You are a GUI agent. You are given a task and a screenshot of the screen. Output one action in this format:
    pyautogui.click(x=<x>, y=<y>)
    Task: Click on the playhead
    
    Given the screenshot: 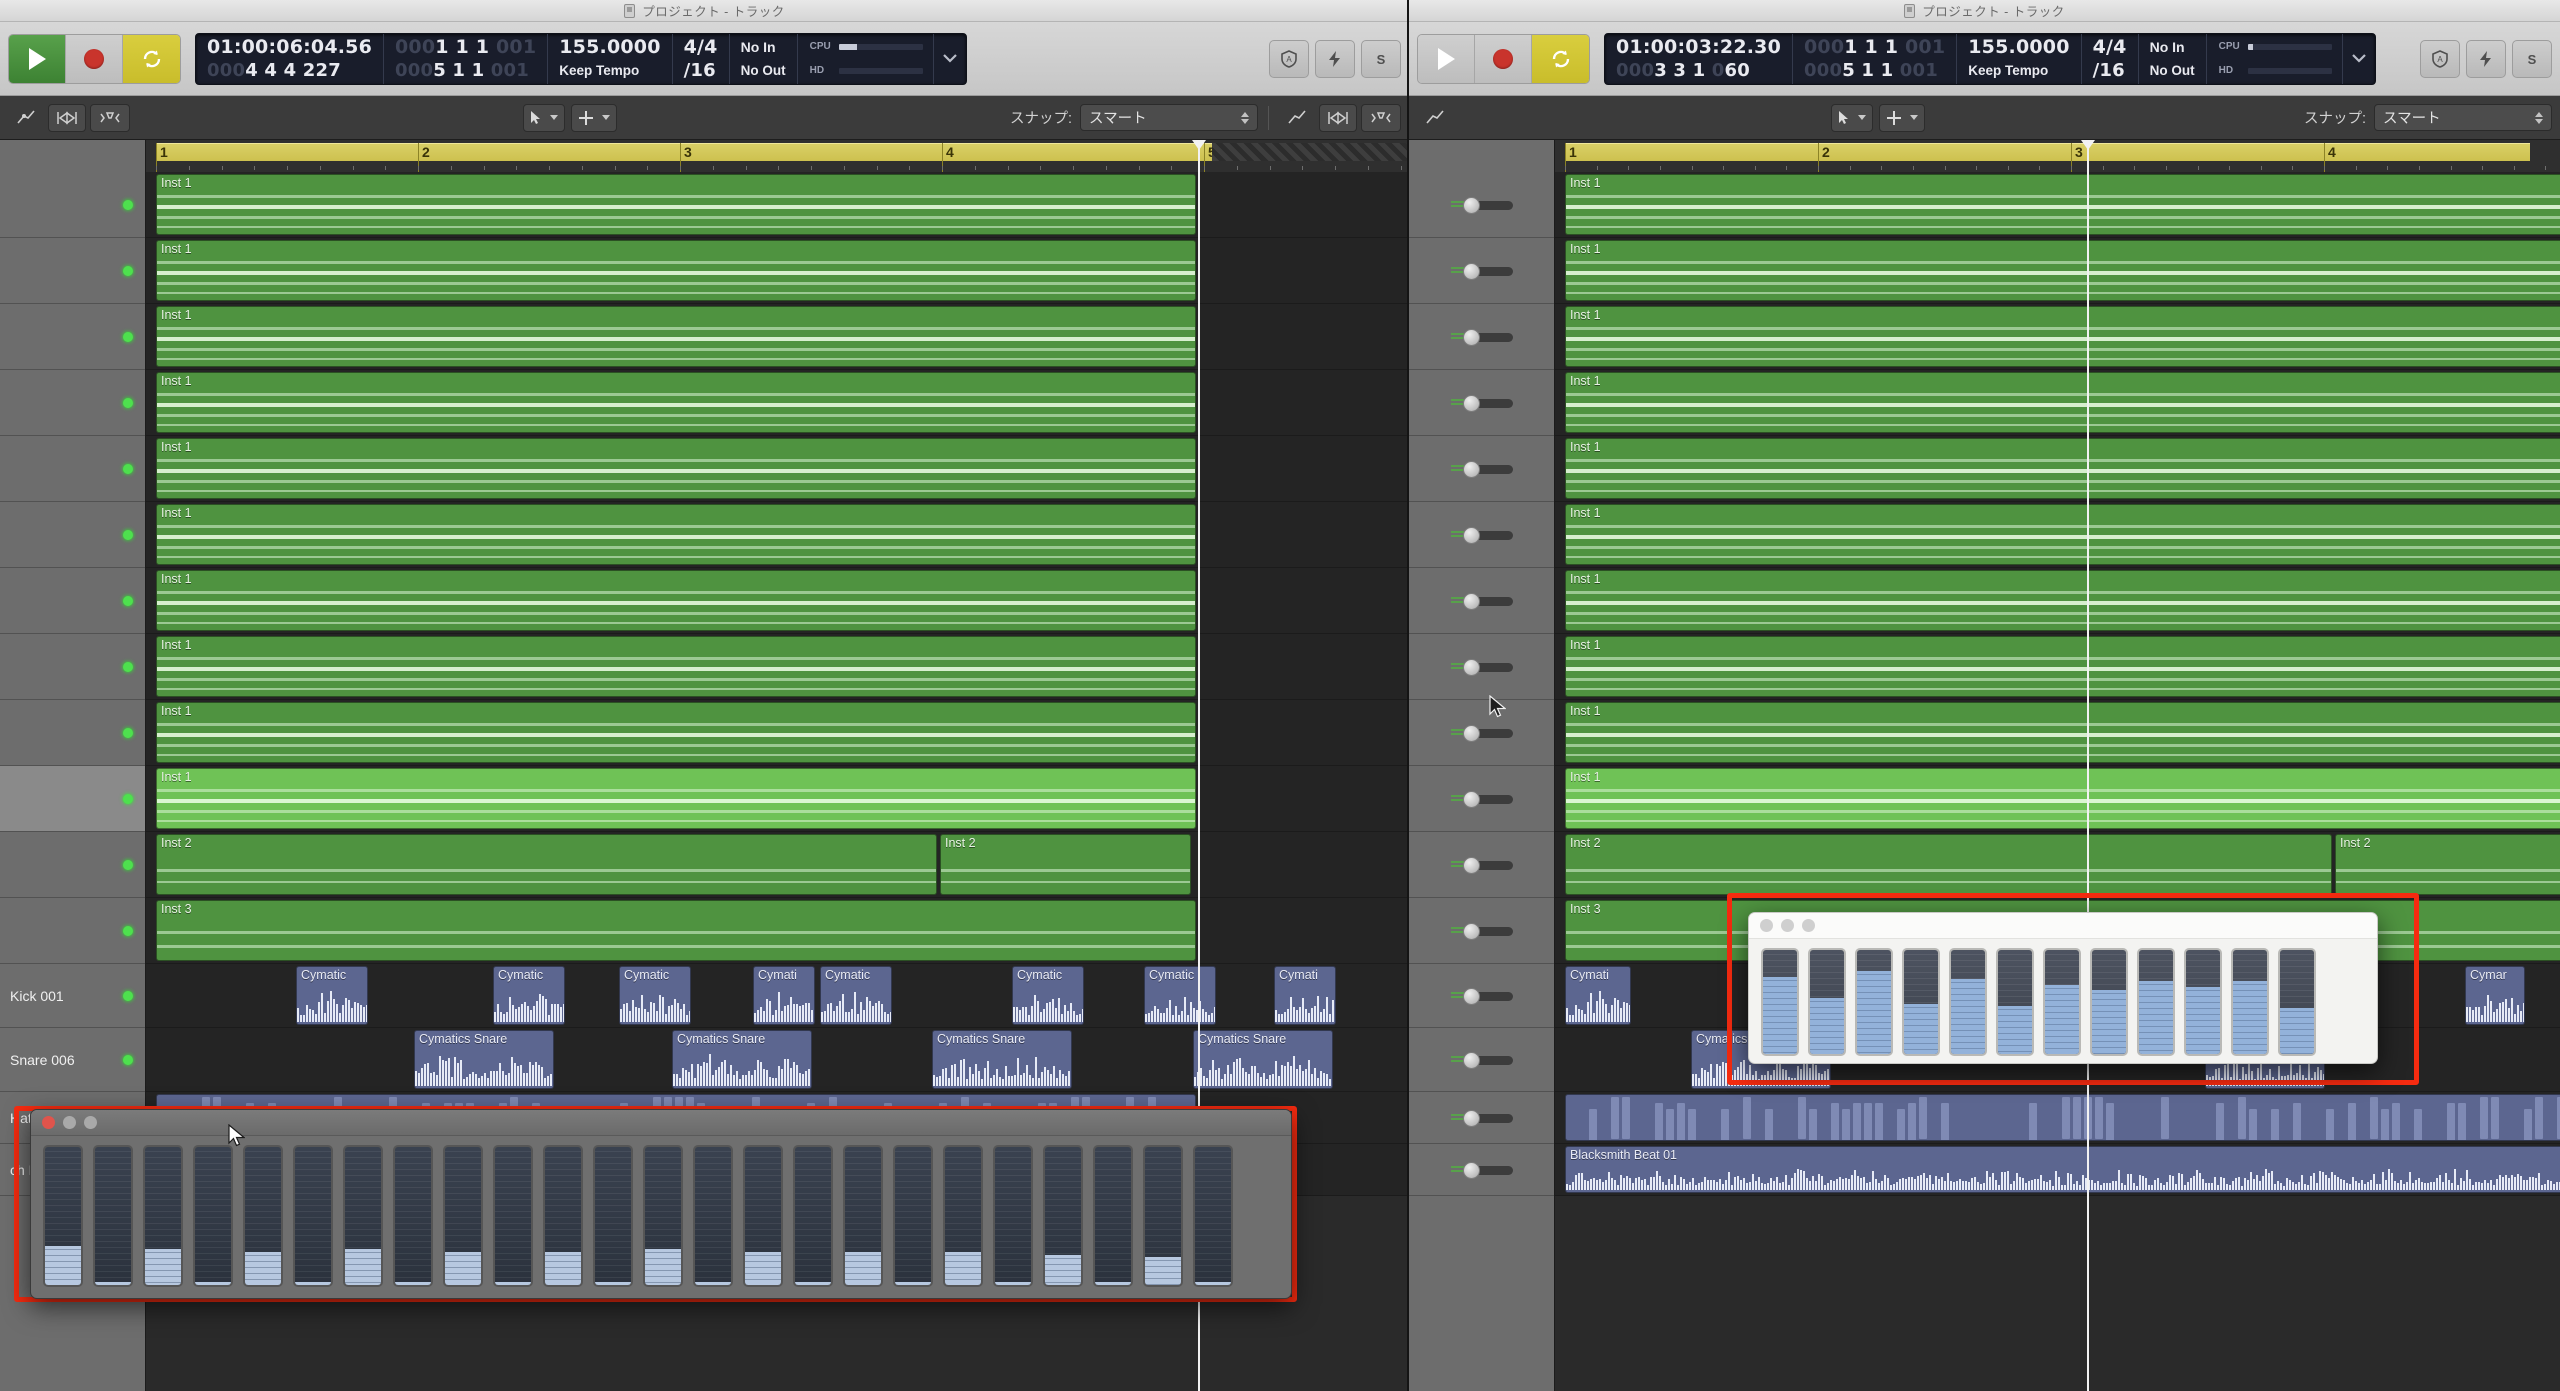 What is the action you would take?
    pyautogui.click(x=2088, y=765)
    